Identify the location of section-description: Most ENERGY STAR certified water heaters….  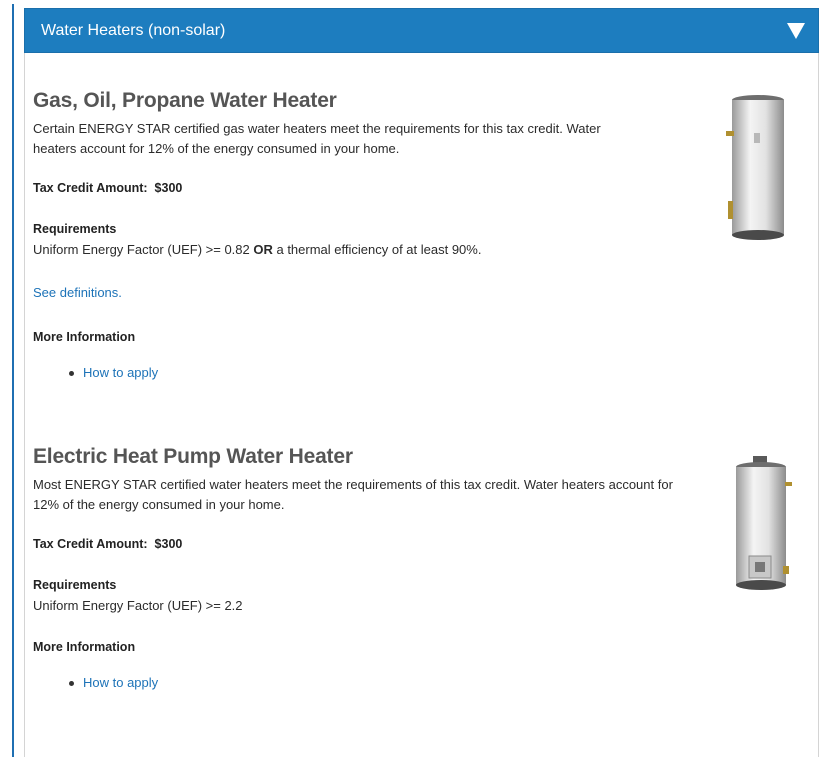
(353, 494).